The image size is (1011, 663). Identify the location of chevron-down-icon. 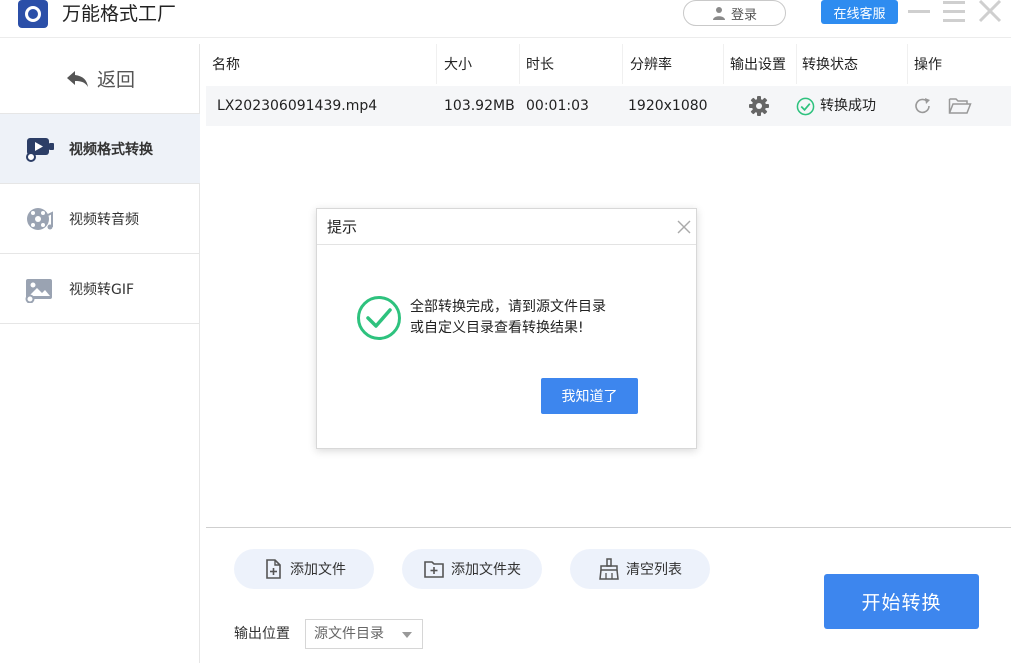
(407, 635).